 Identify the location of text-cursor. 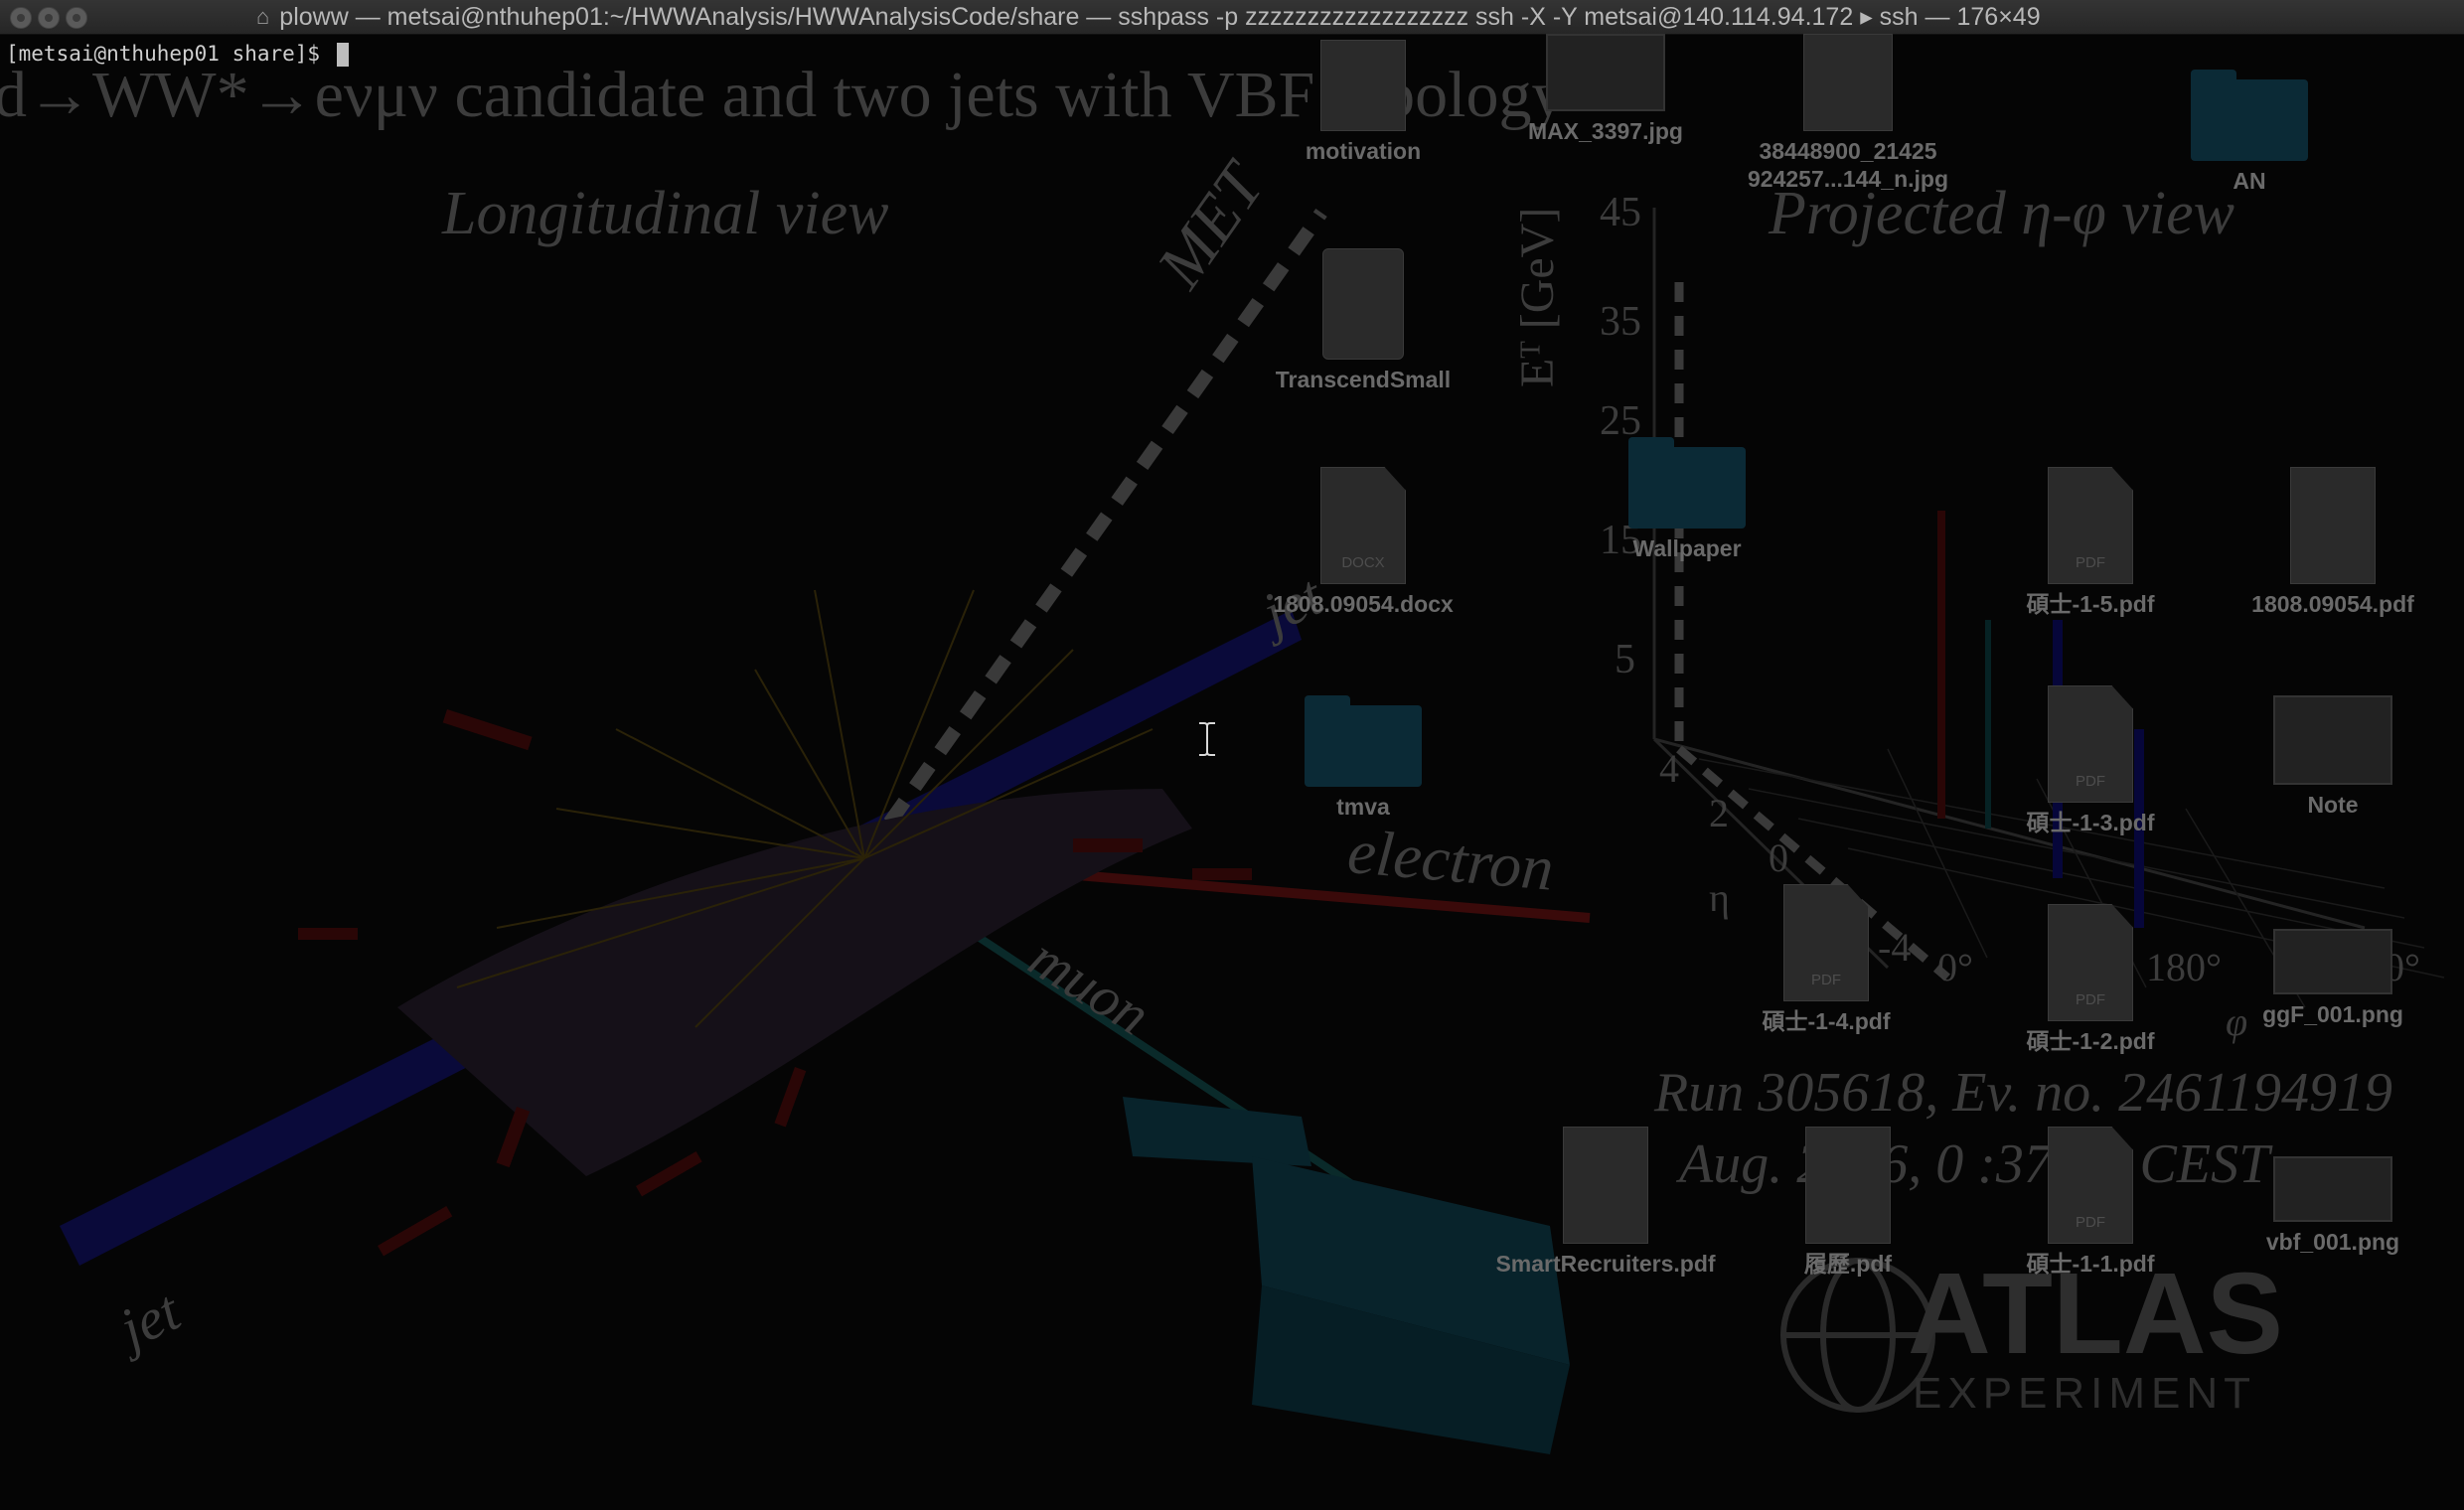
(342, 55).